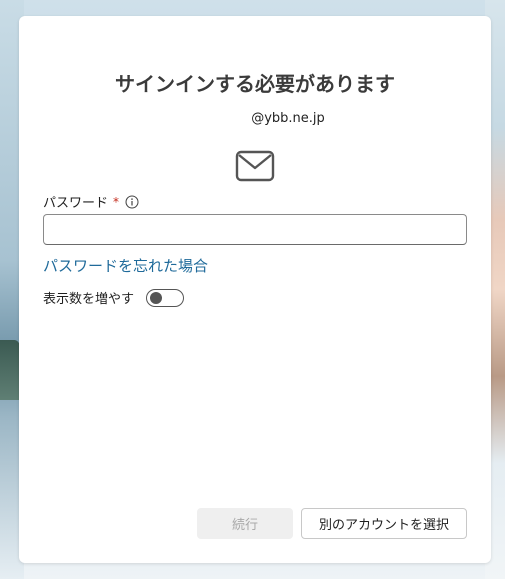 The height and width of the screenshot is (579, 505). Describe the element at coordinates (288, 118) in the screenshot. I see `account-email: @ybb.ne.jp` at that location.